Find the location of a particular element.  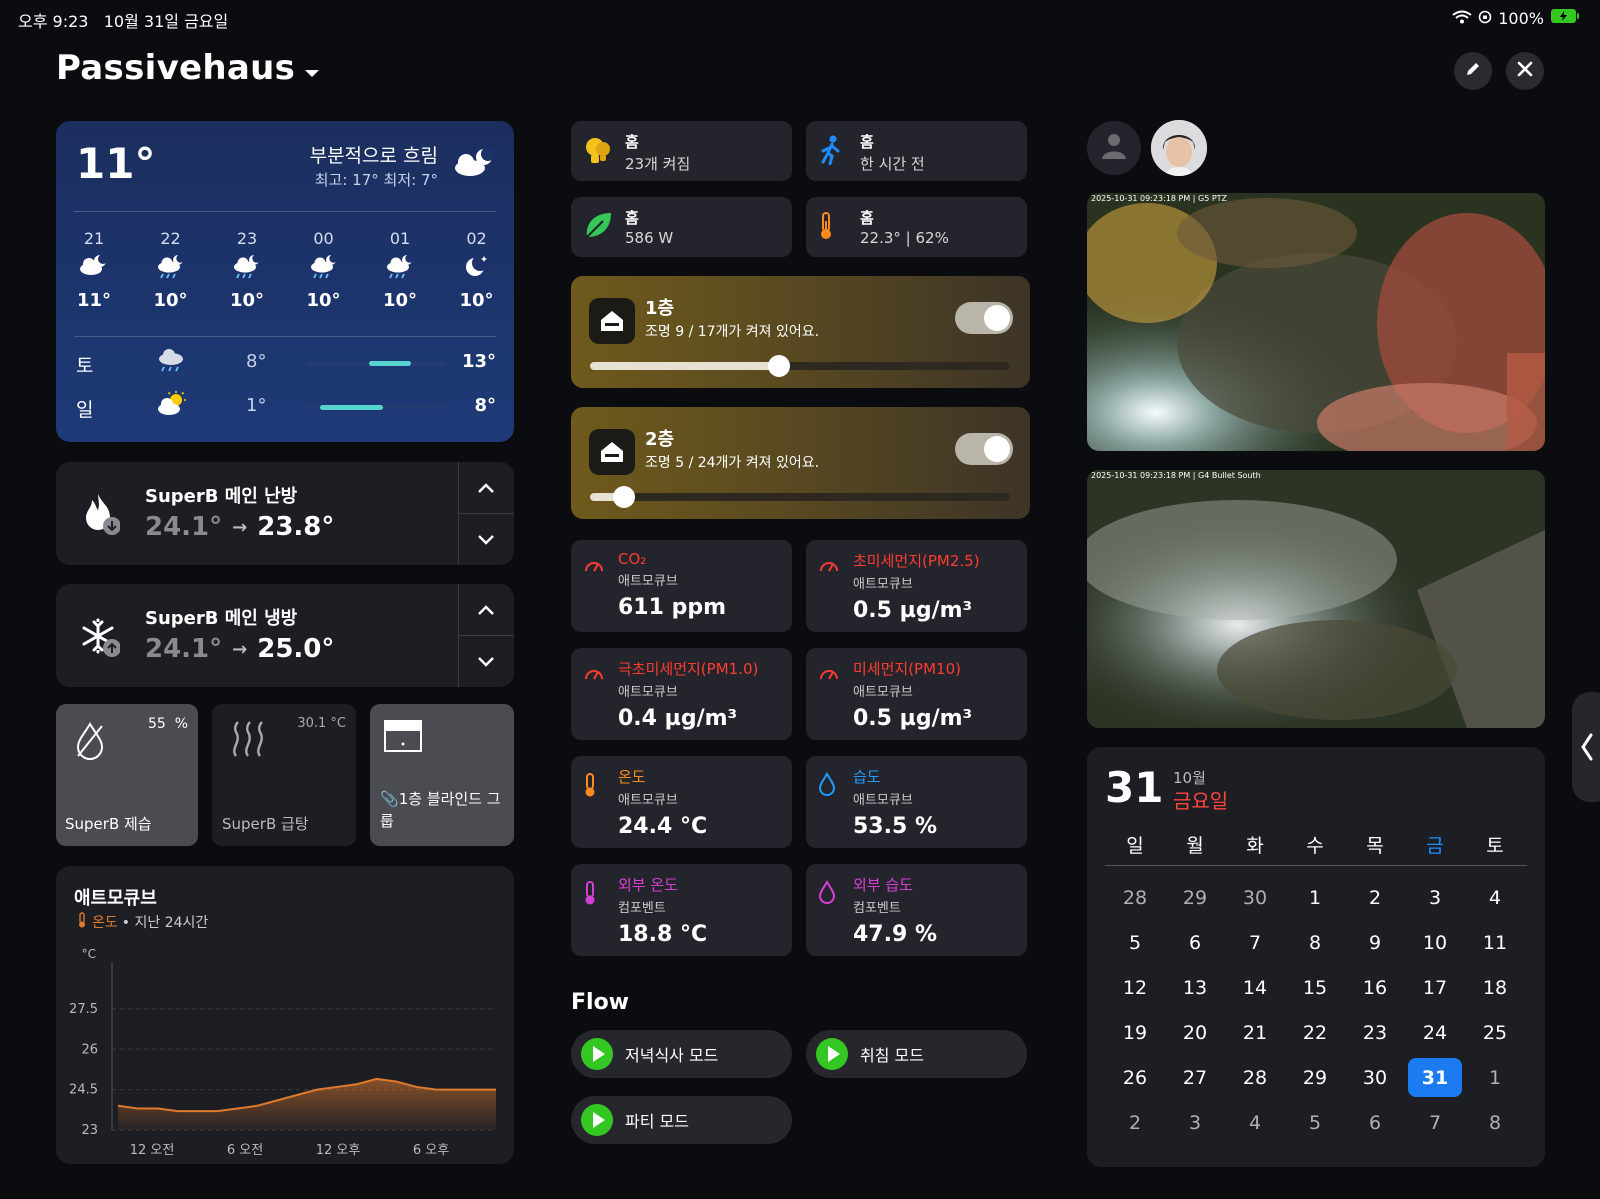

user-avatar is located at coordinates (1179, 148).